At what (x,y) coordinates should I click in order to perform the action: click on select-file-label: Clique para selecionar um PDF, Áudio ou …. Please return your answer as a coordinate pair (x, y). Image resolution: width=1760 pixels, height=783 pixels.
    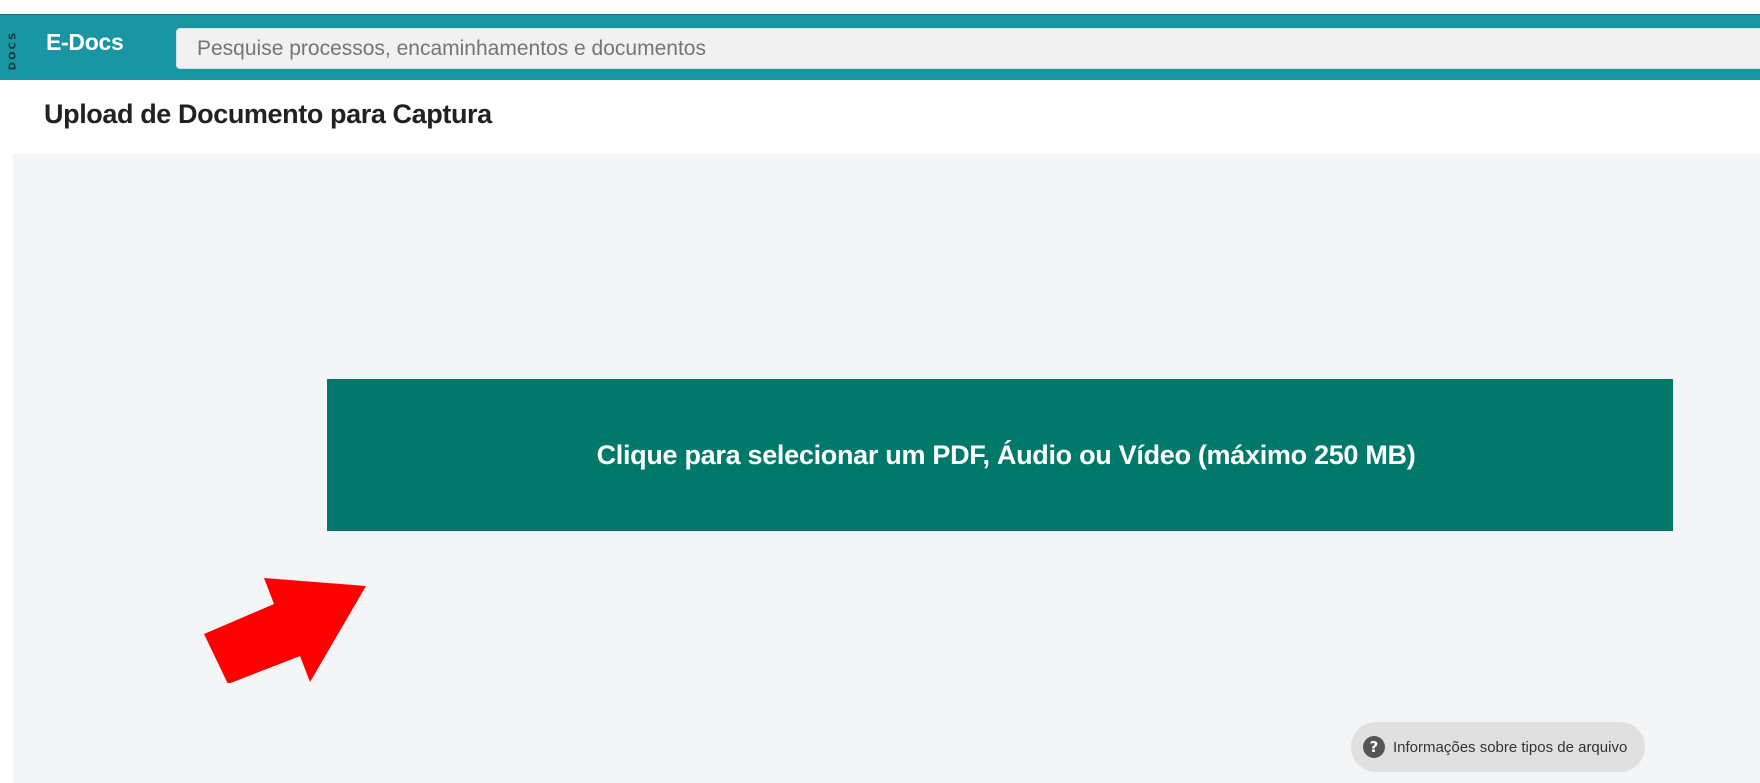
    Looking at the image, I should click on (1006, 454).